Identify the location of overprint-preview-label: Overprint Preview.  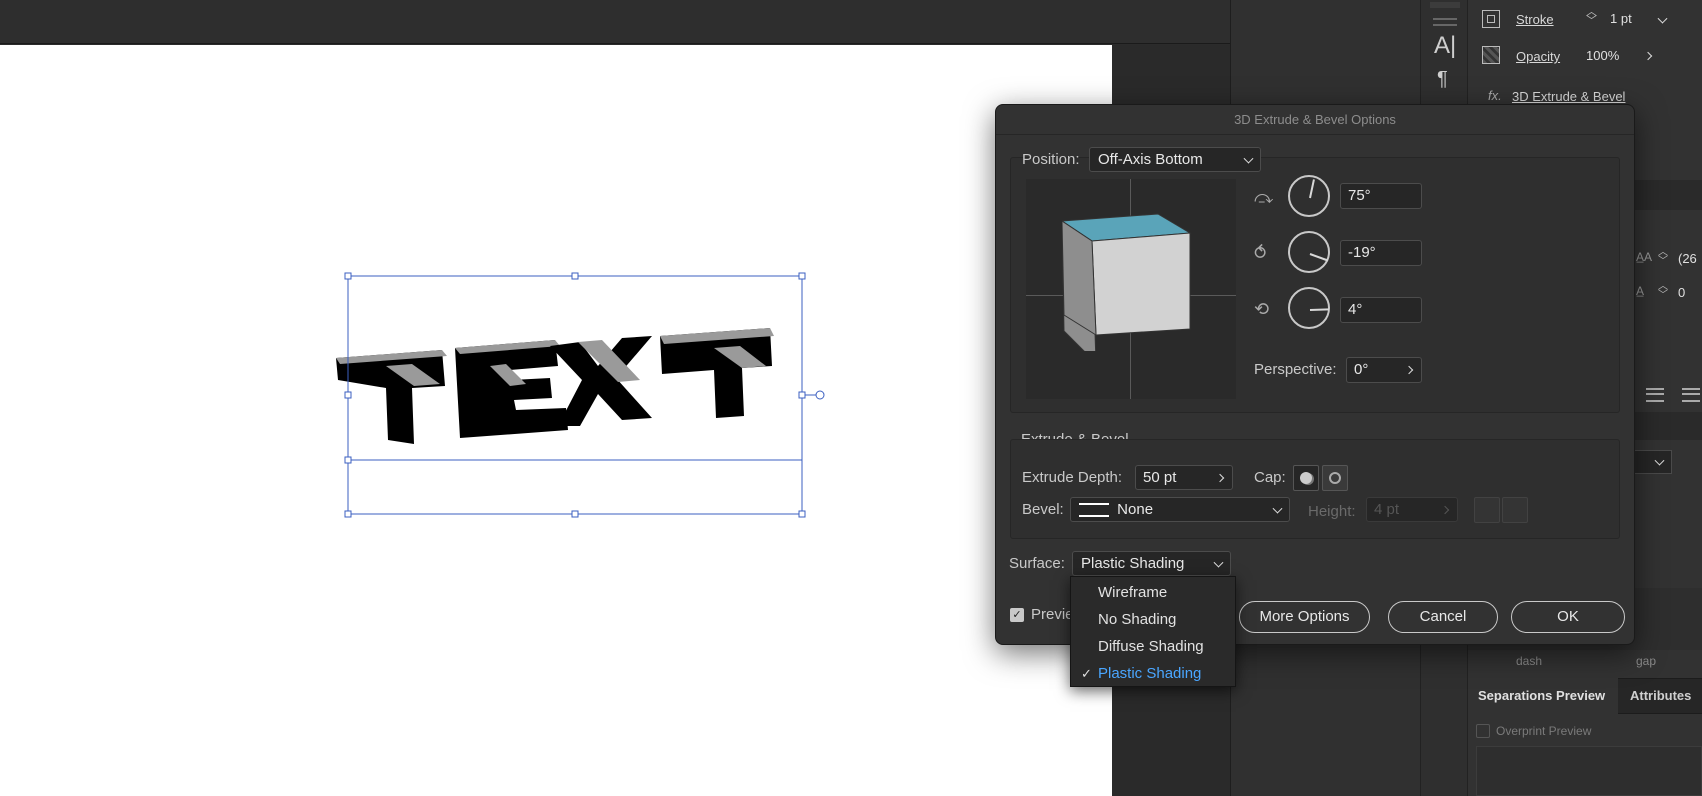
(1544, 731).